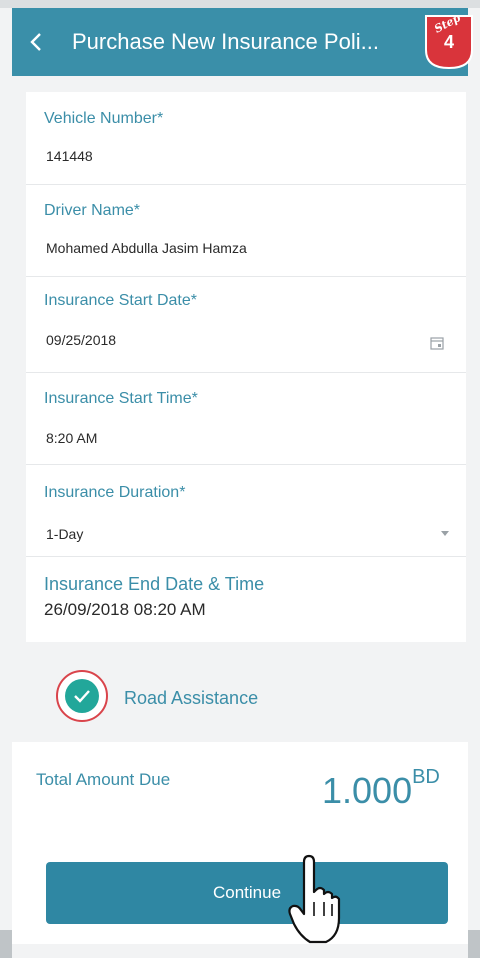  What do you see at coordinates (445, 534) in the screenshot?
I see `dropdown-arrow-icon` at bounding box center [445, 534].